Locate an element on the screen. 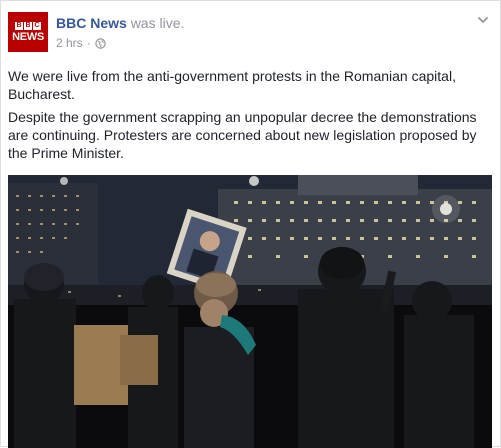  bbc-logo-blocks: B B C is located at coordinates (28, 25).